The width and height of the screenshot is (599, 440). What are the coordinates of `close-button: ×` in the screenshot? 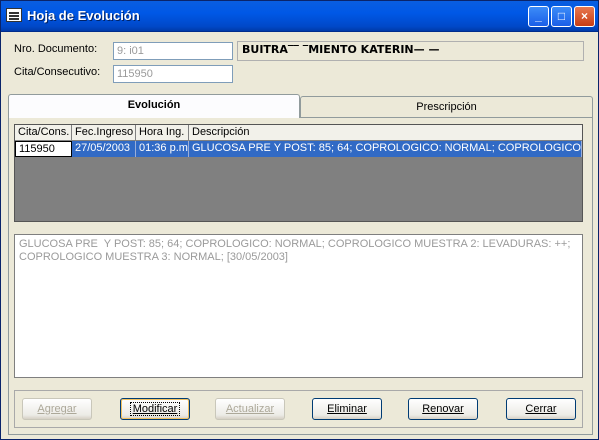 It's located at (584, 16).